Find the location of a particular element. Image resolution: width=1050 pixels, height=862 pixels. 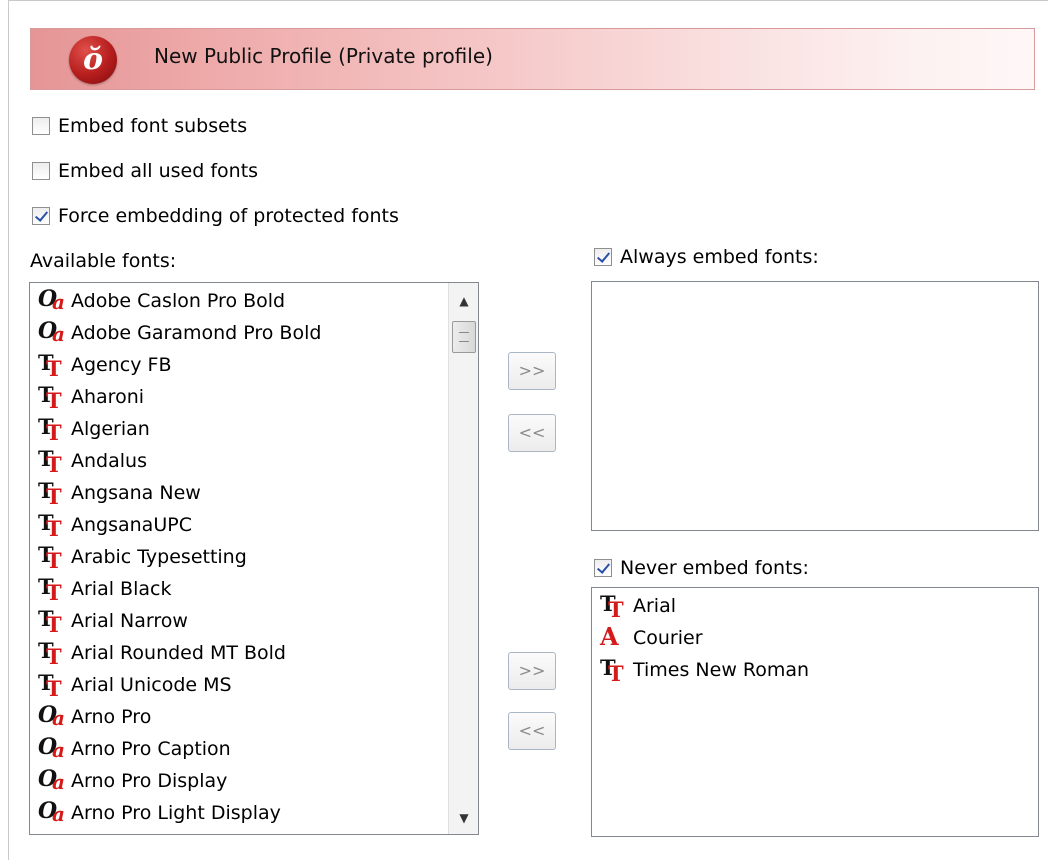

font-name: Arno Pro is located at coordinates (111, 717).